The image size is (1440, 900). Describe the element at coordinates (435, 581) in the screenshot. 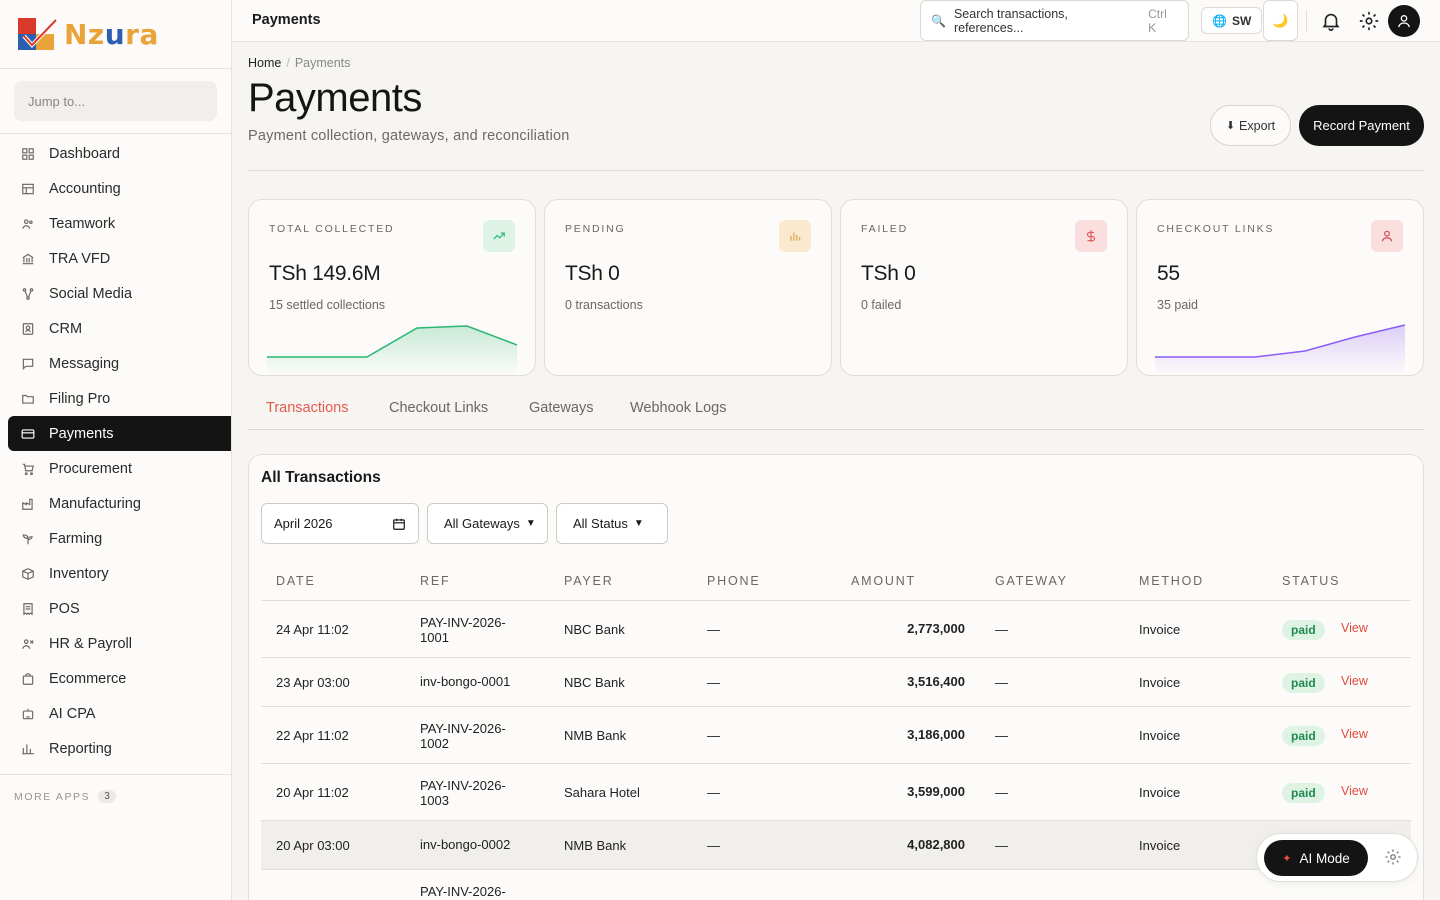

I see `col-ref: REF` at that location.